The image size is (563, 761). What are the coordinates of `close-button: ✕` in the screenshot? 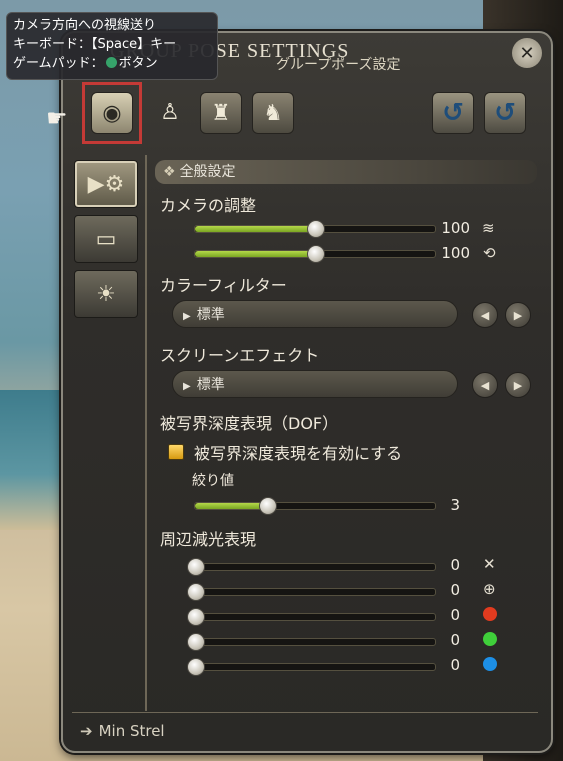 It's located at (527, 53).